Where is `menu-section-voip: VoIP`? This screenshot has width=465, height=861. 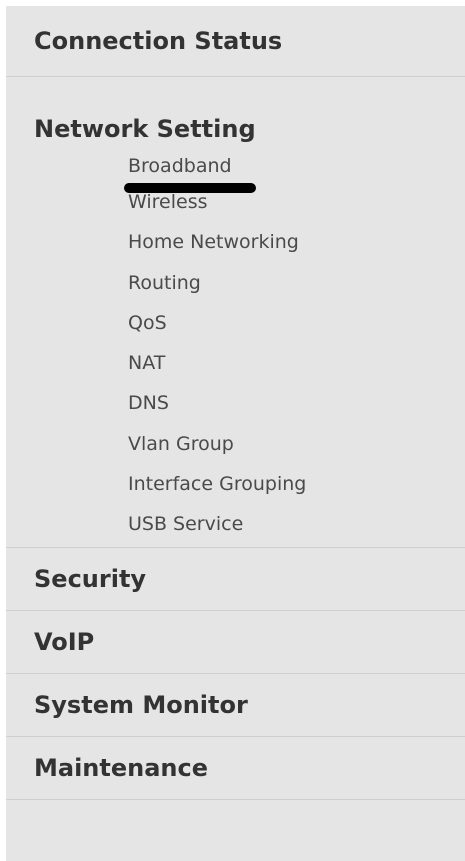
menu-section-voip: VoIP is located at coordinates (235, 642).